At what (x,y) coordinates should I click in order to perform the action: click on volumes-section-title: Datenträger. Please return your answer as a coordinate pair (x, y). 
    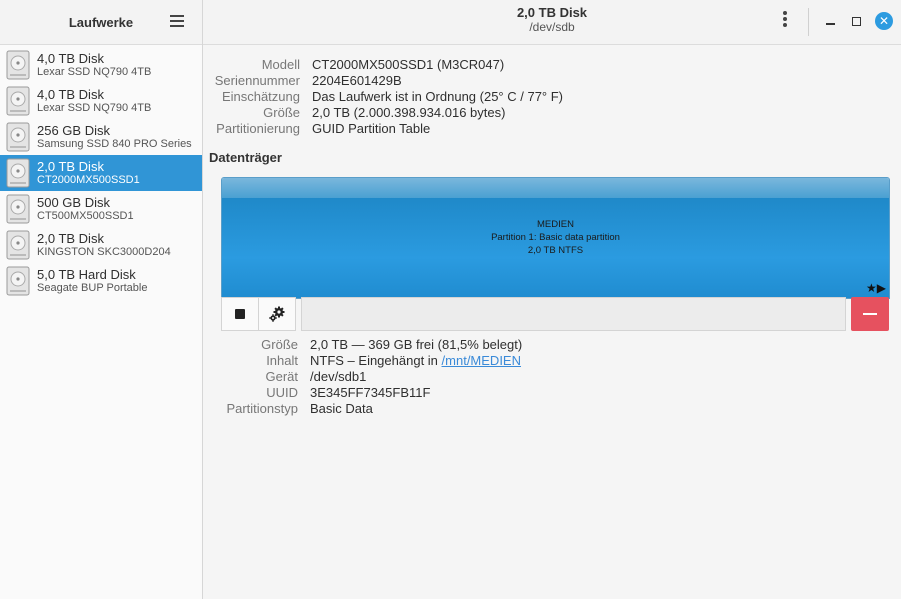
    Looking at the image, I should click on (245, 157).